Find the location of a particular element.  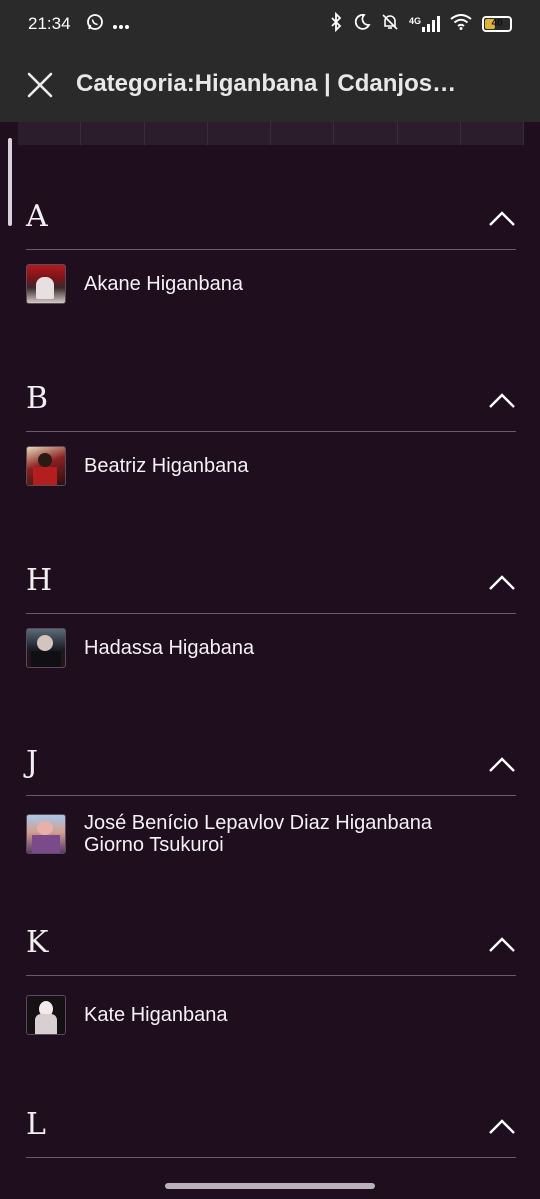

battery-icon: 40 is located at coordinates (497, 24).